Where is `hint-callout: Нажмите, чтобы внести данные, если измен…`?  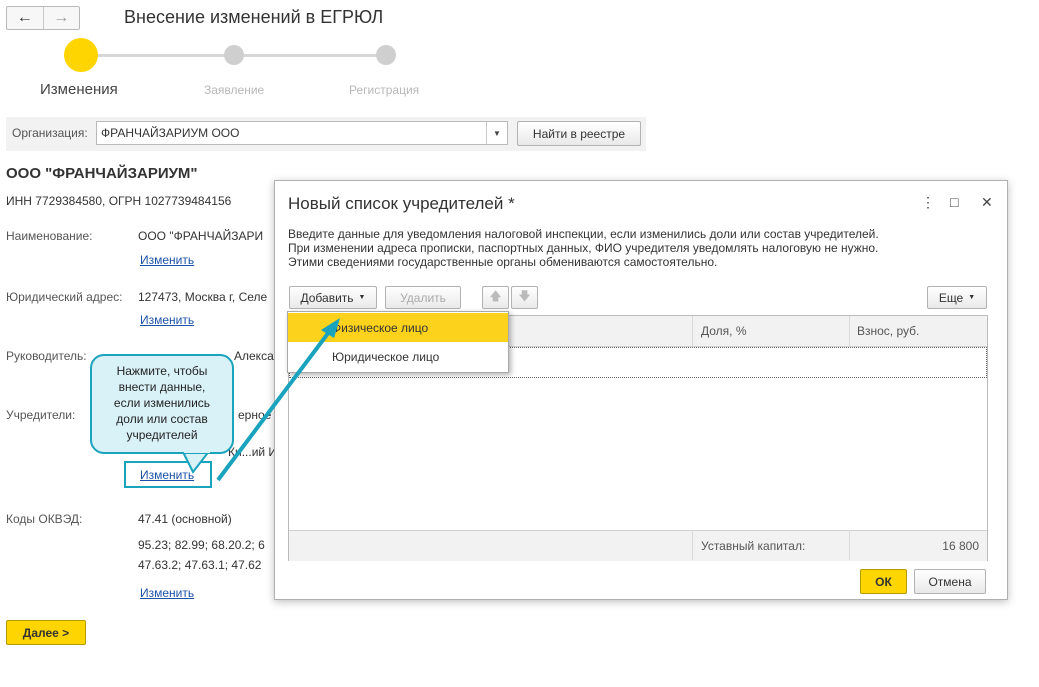
hint-callout: Нажмите, чтобы внести данные, если измен… is located at coordinates (162, 404).